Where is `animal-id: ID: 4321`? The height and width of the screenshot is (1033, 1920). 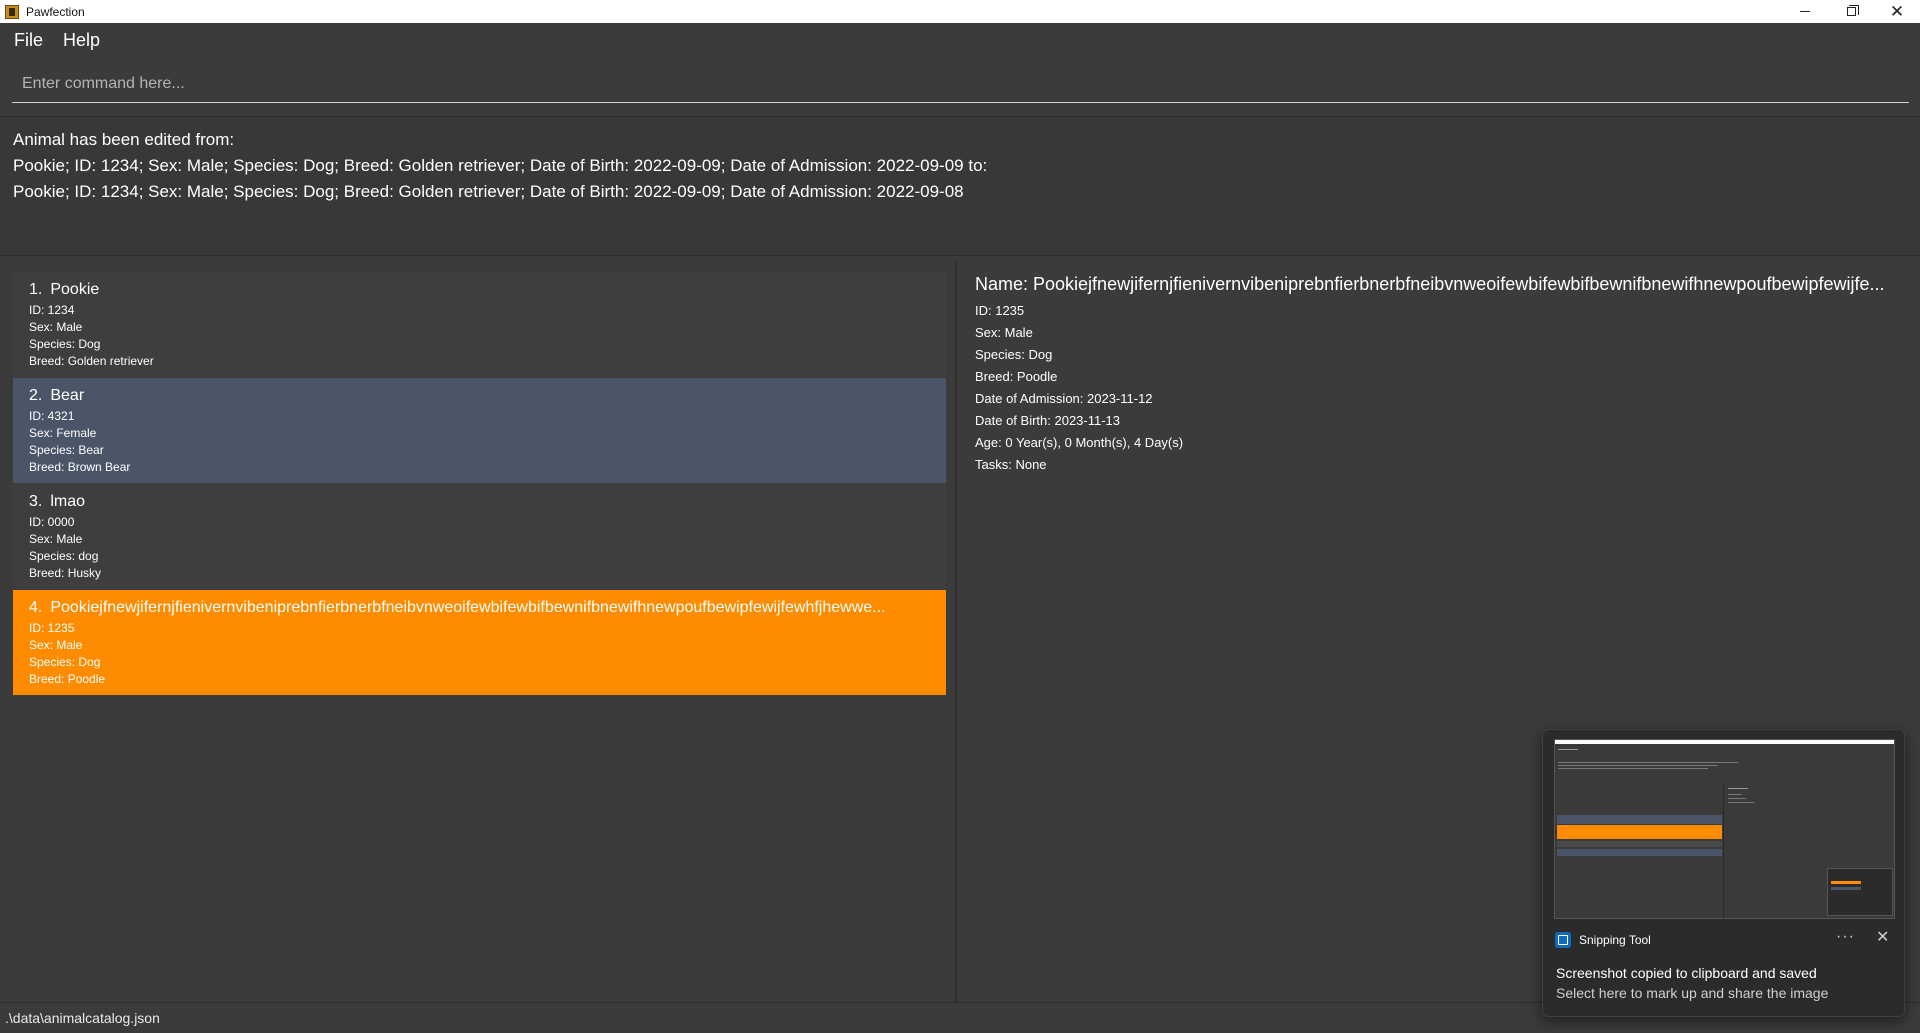 animal-id: ID: 4321 is located at coordinates (52, 416).